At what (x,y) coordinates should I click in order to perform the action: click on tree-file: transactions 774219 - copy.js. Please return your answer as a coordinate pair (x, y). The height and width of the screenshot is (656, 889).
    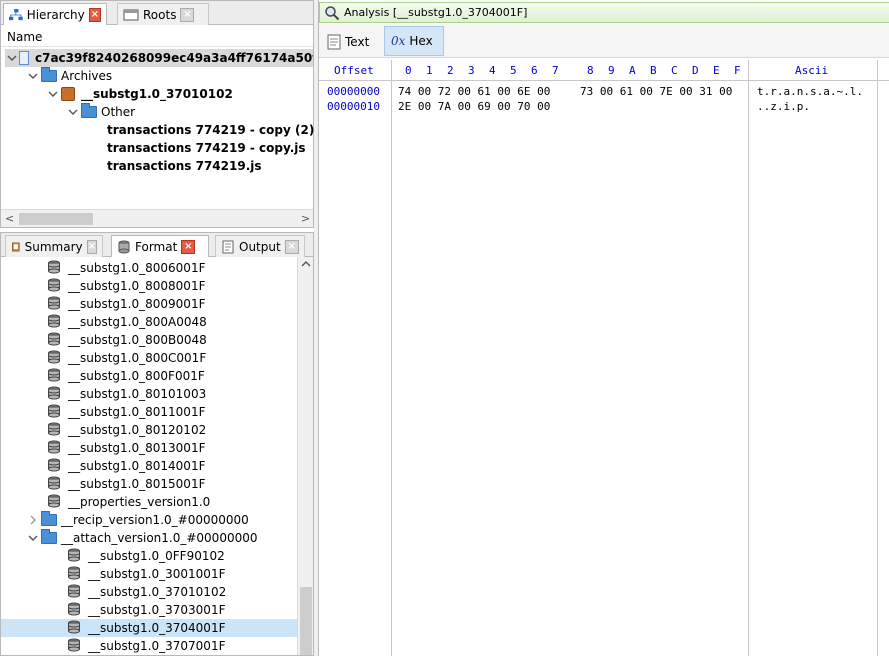
    Looking at the image, I should click on (206, 148).